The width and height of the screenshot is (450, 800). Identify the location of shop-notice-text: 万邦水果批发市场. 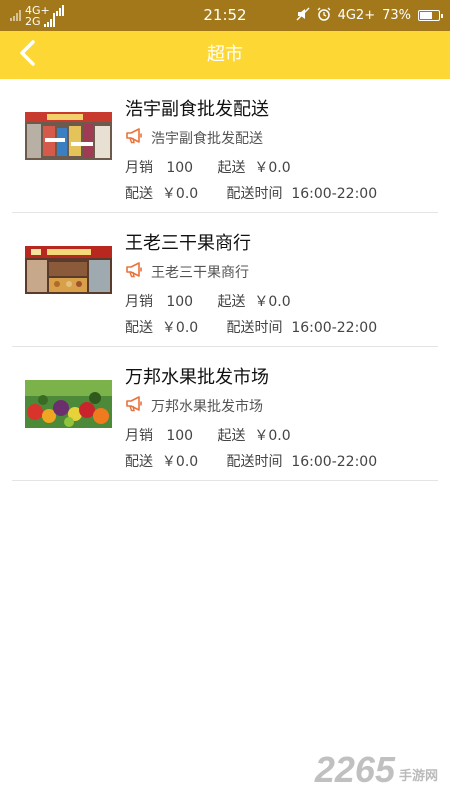
(207, 406).